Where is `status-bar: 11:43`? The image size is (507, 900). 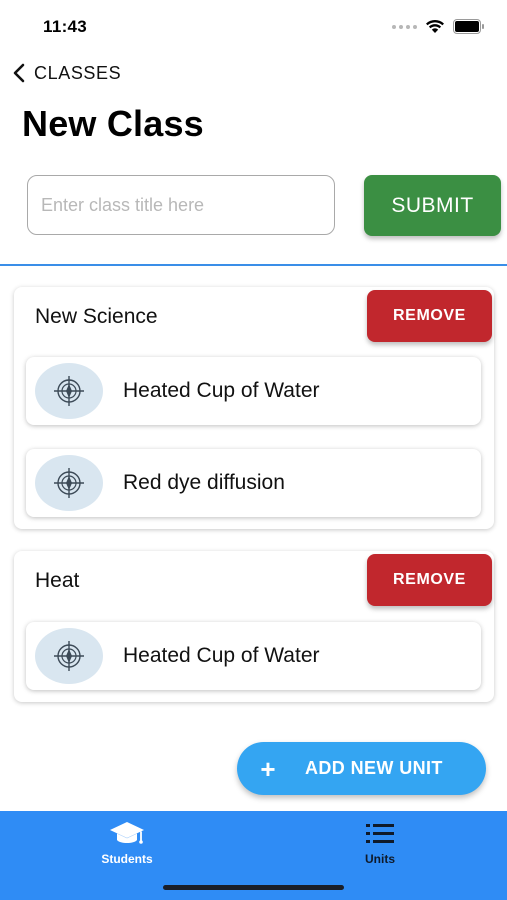
status-bar: 11:43 is located at coordinates (253, 26).